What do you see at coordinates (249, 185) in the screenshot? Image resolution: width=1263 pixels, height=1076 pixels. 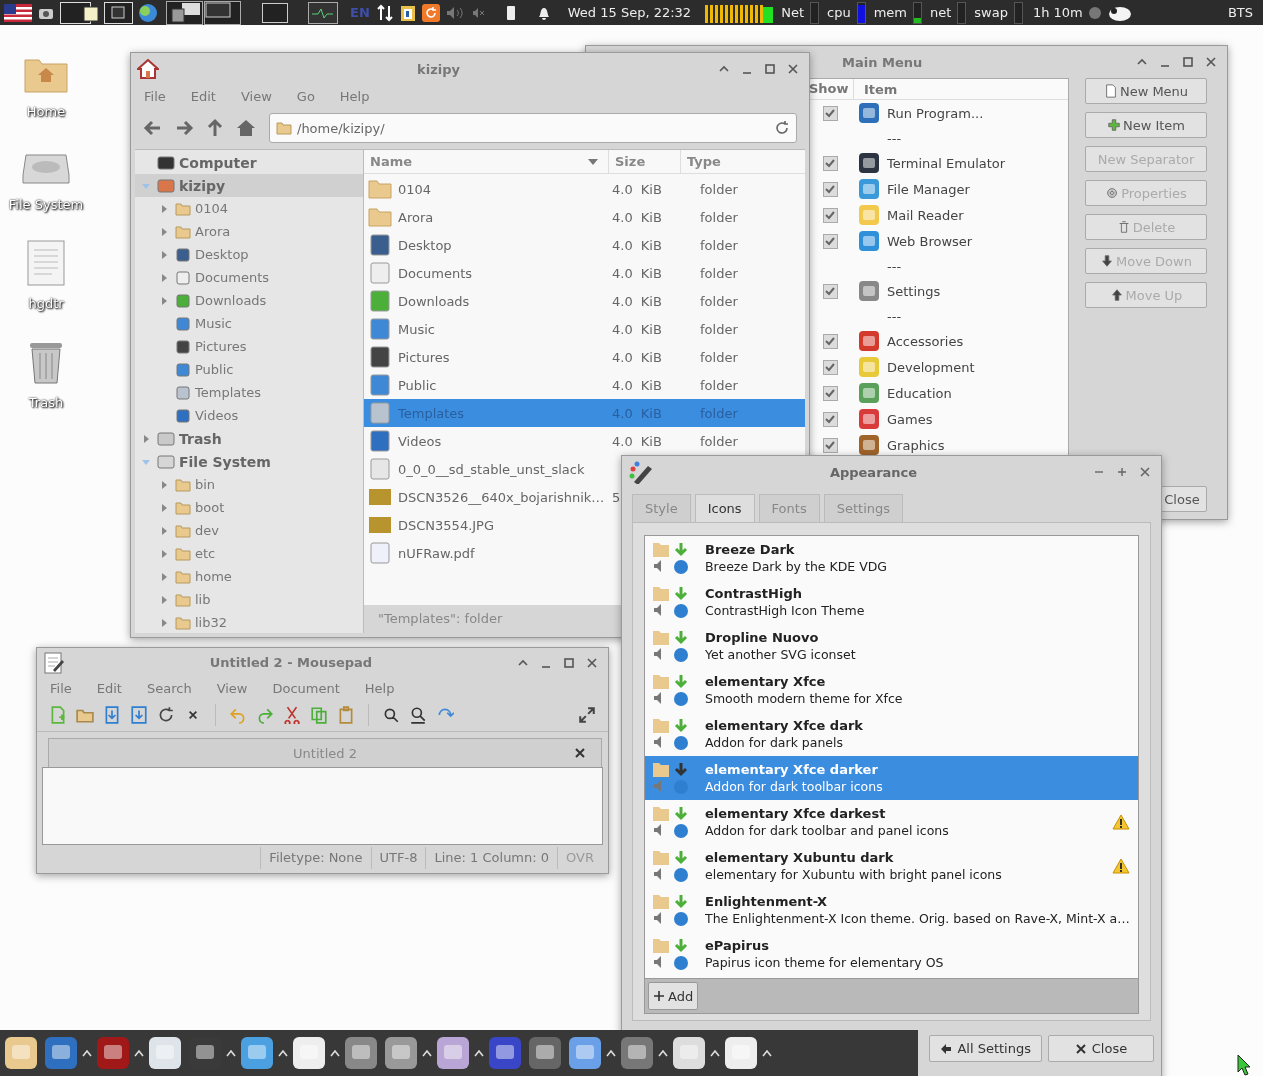 I see `sidebar-item: kizipy` at bounding box center [249, 185].